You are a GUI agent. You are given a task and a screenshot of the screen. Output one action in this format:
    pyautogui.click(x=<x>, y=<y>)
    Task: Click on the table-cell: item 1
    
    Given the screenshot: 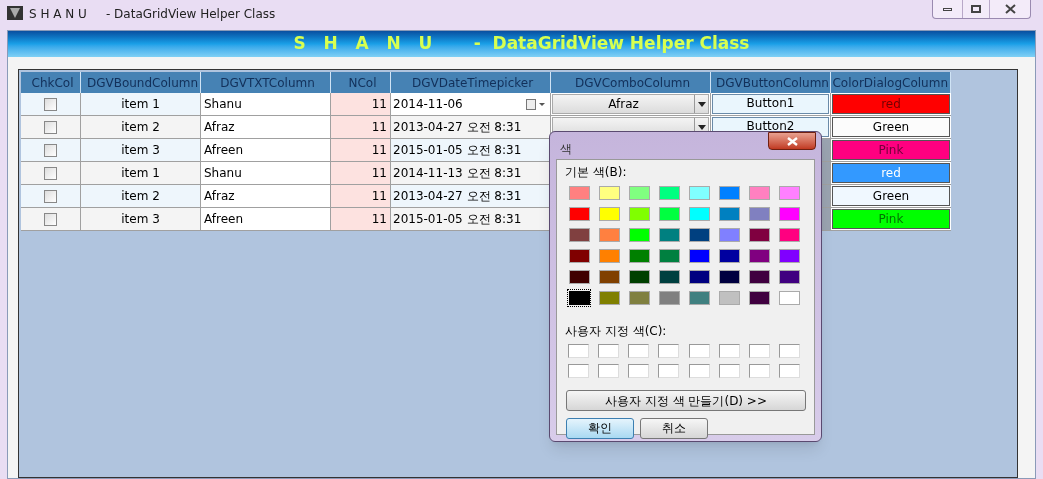 What is the action you would take?
    pyautogui.click(x=141, y=173)
    